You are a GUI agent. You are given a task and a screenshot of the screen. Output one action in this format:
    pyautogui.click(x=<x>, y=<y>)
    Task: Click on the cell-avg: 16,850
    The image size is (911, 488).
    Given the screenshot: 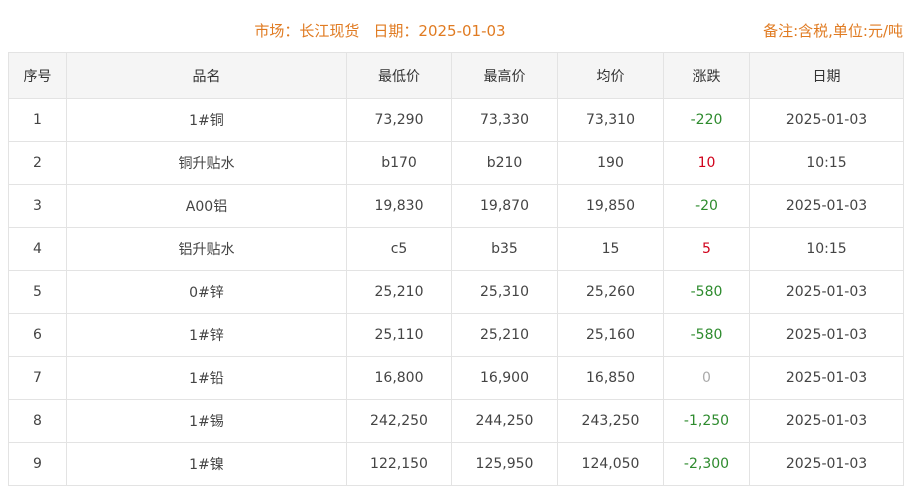 What is the action you would take?
    pyautogui.click(x=610, y=378)
    